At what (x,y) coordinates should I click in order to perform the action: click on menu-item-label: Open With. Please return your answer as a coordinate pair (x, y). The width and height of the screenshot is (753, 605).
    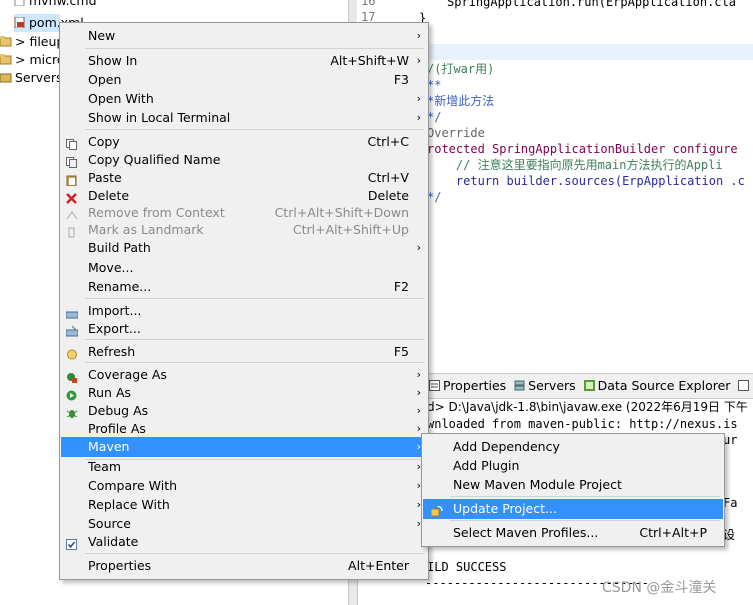
    Looking at the image, I should click on (121, 98).